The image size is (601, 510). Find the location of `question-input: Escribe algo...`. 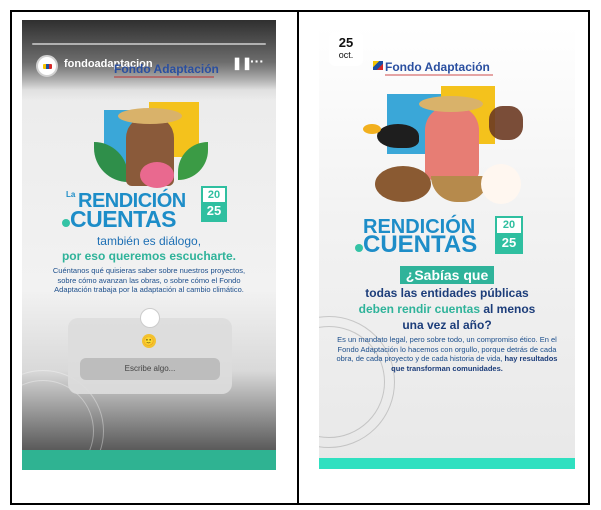

question-input: Escribe algo... is located at coordinates (150, 369).